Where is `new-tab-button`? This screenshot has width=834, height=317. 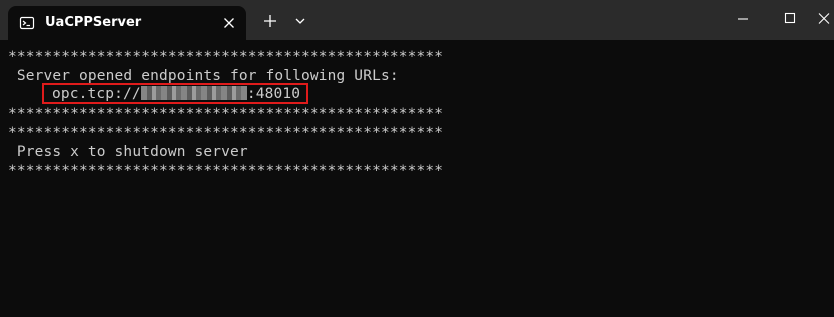 new-tab-button is located at coordinates (270, 21).